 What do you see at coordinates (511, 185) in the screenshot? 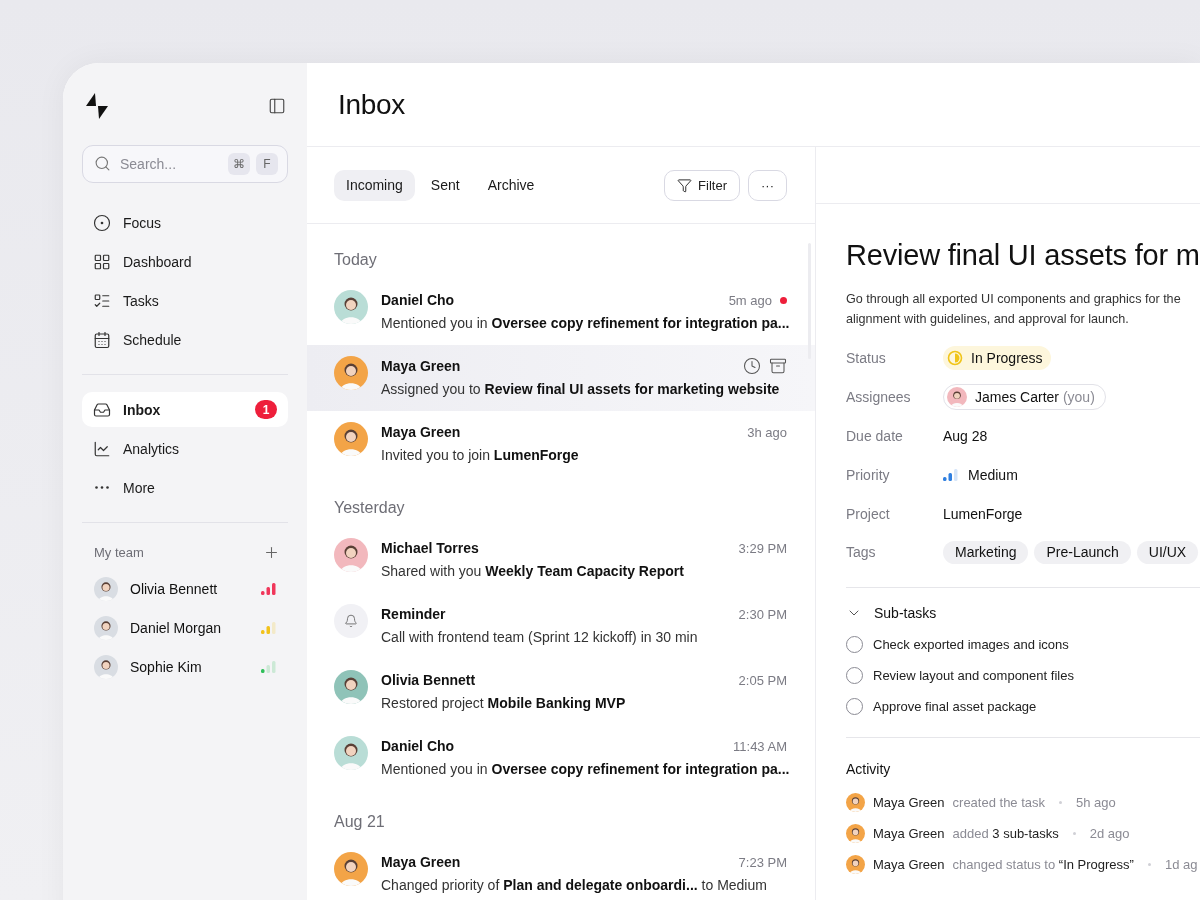
I see `tab: Archive` at bounding box center [511, 185].